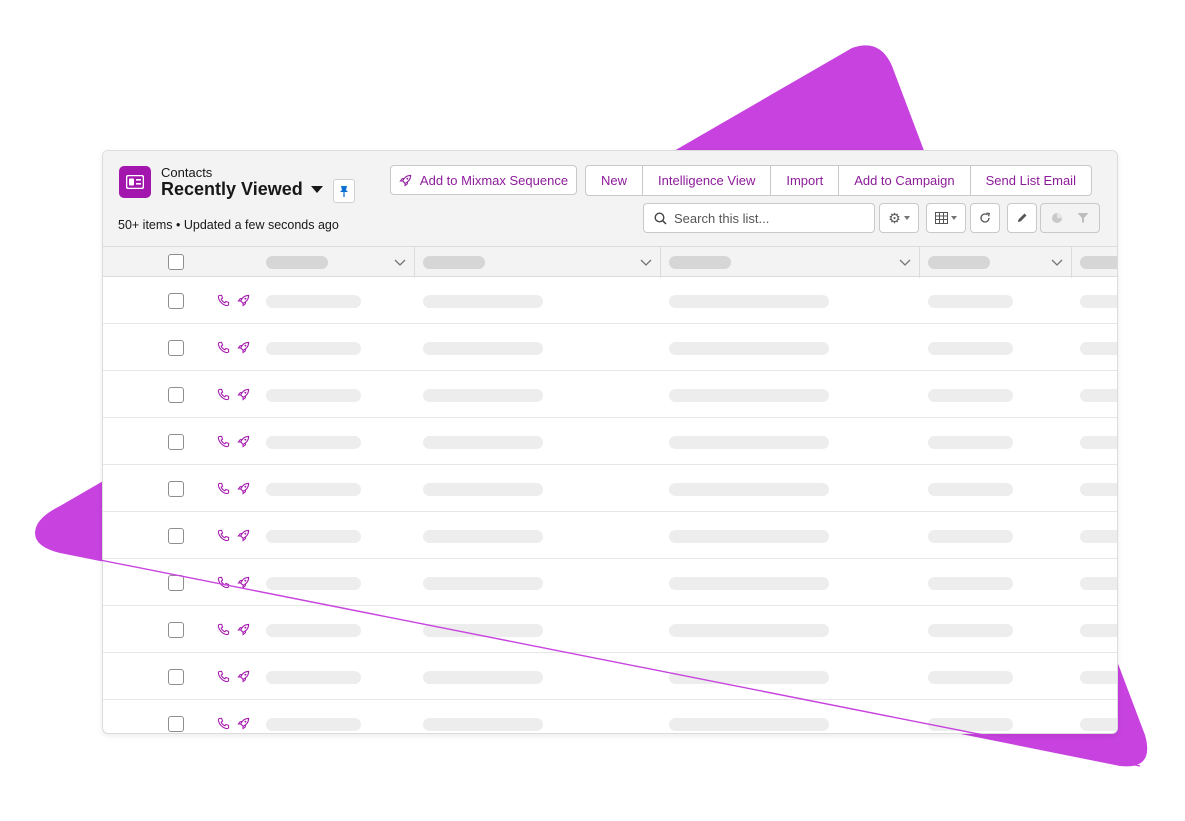 The width and height of the screenshot is (1185, 821). Describe the element at coordinates (1070, 218) in the screenshot. I see `charts-button` at that location.